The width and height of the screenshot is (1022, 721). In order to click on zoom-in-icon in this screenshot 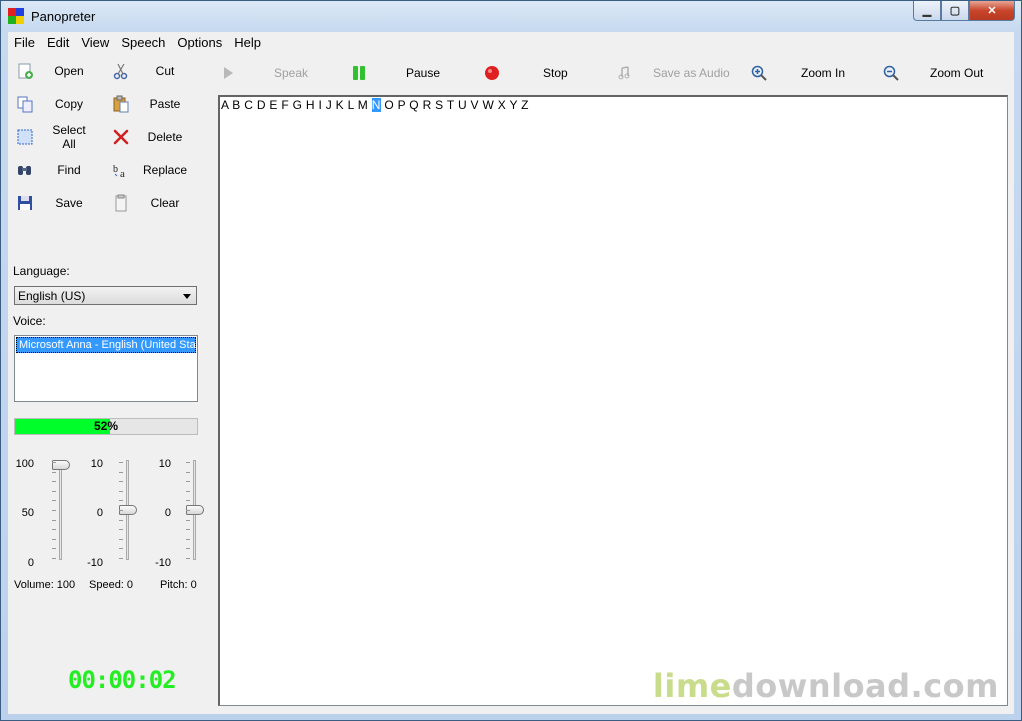, I will do `click(759, 73)`.